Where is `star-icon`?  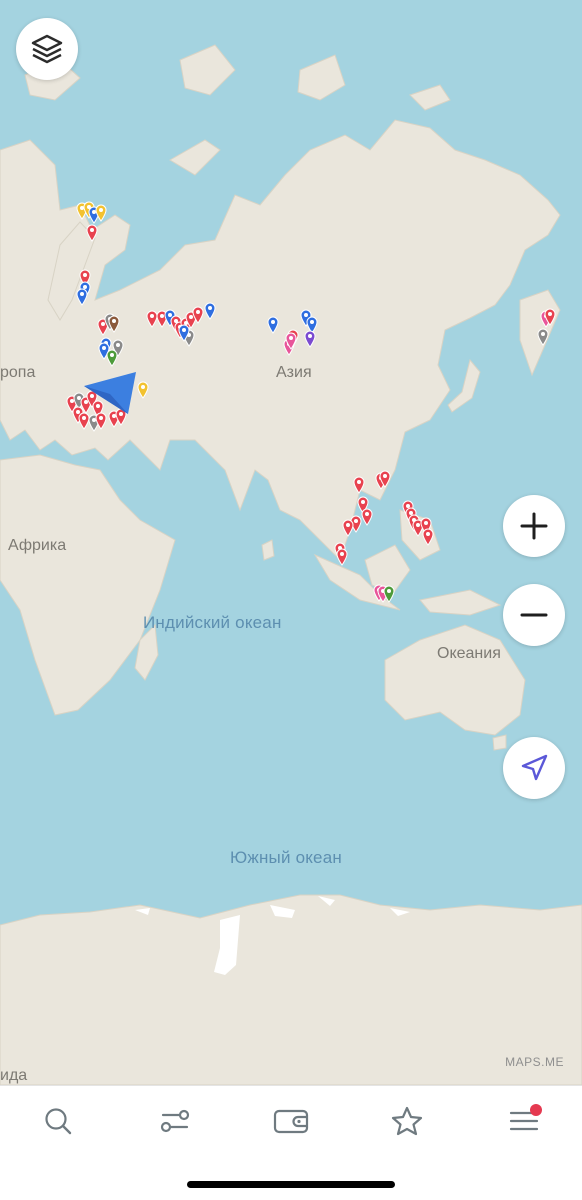 star-icon is located at coordinates (407, 1121).